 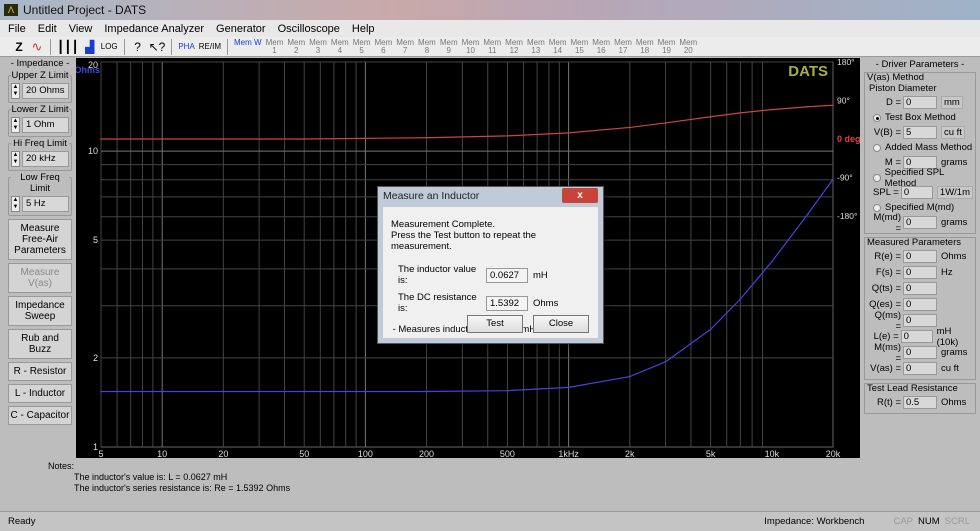 What do you see at coordinates (362, 47) in the screenshot?
I see `mem-slot-icon: Mem 5` at bounding box center [362, 47].